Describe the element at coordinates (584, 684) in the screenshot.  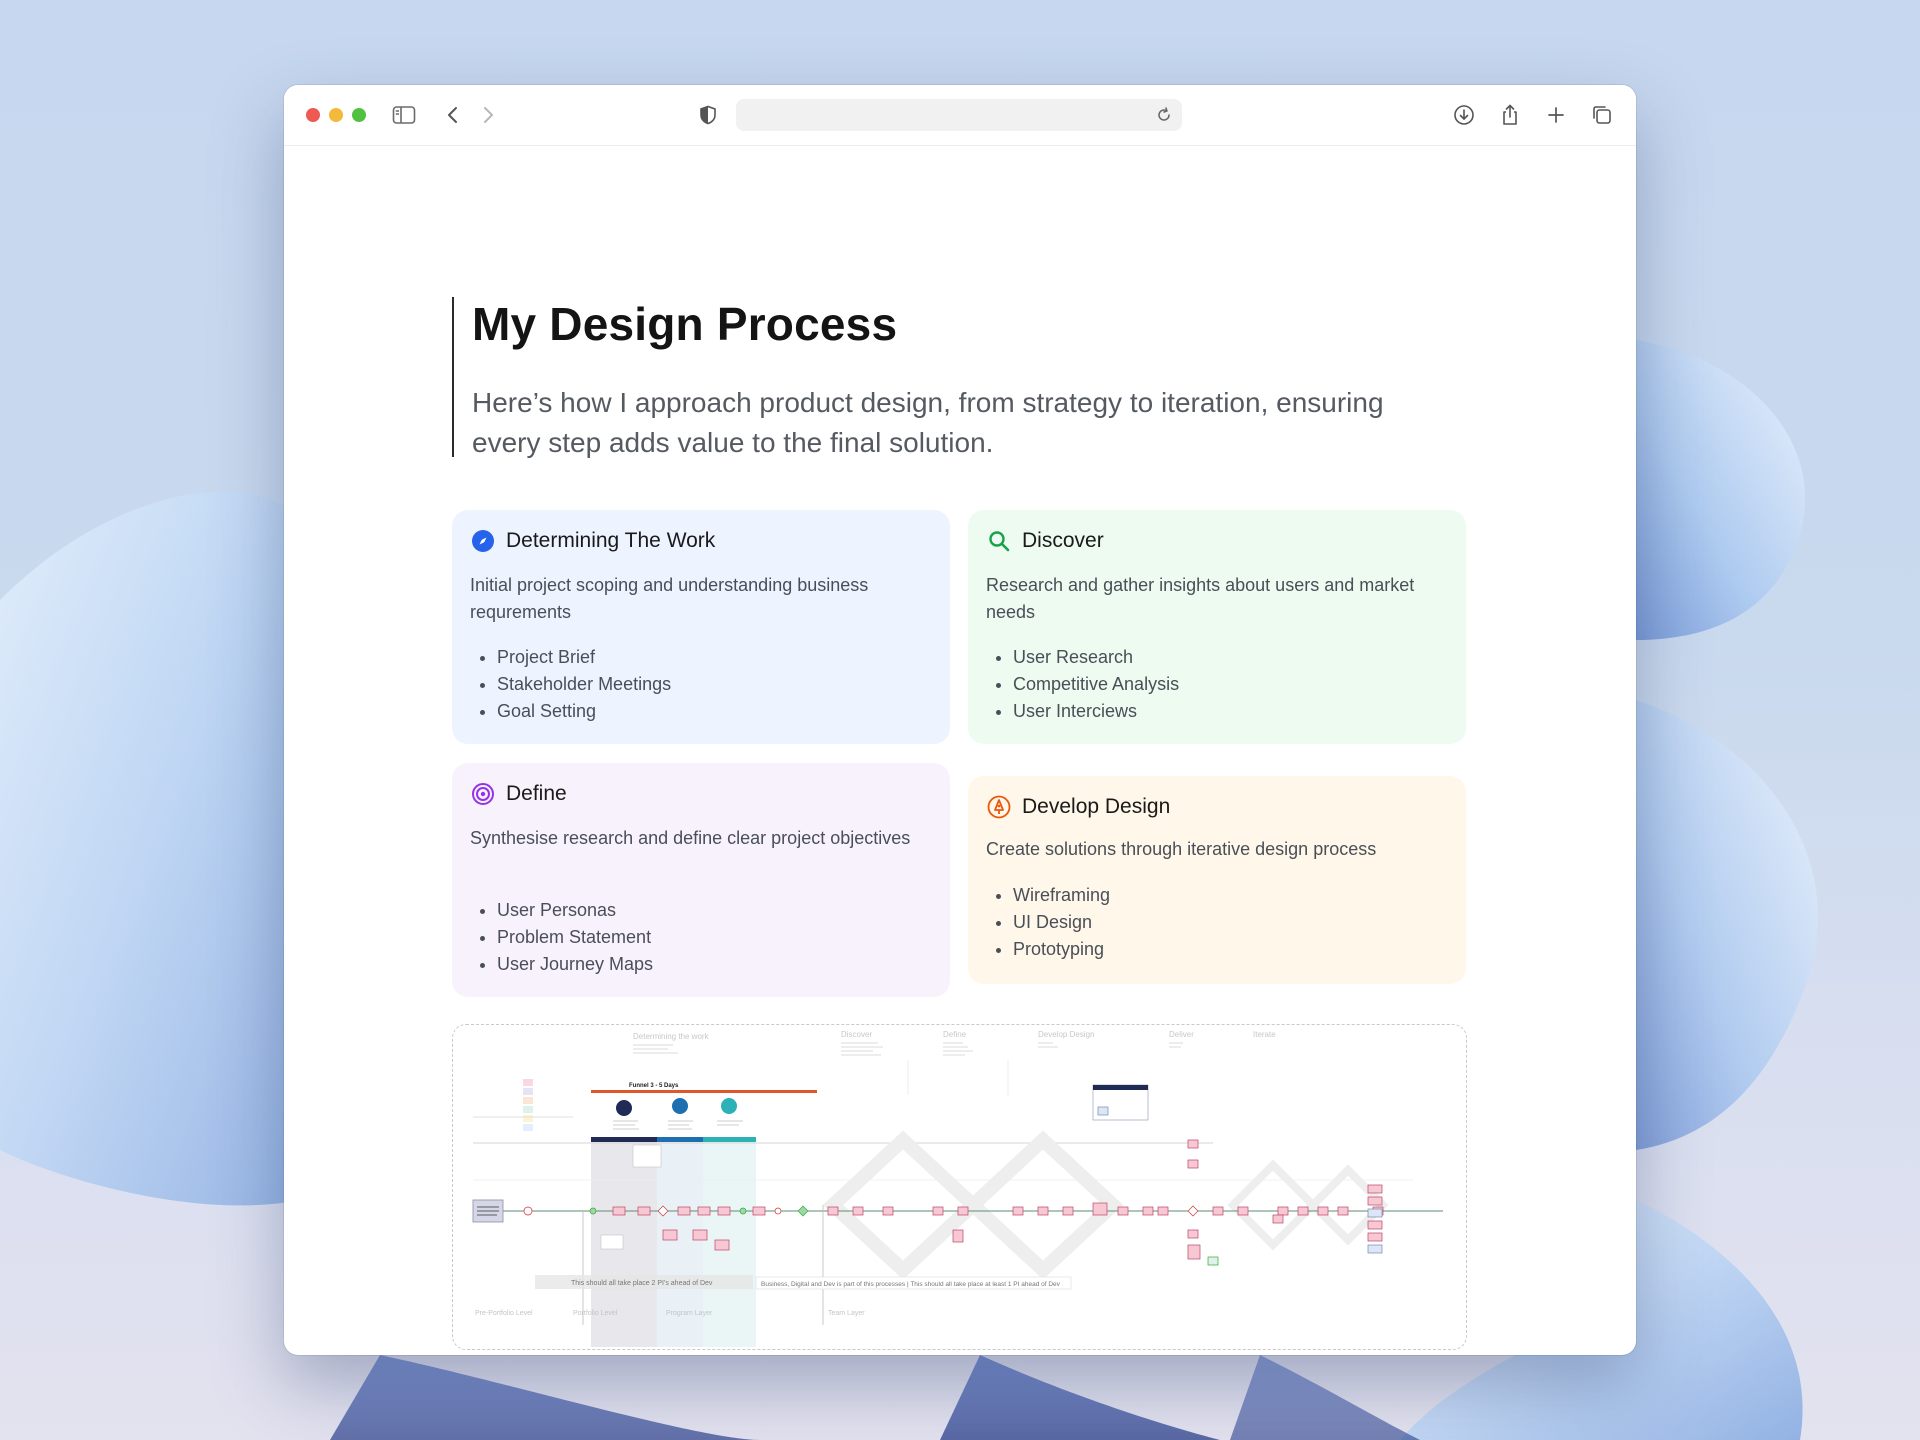
I see `list-item: Stakeholder Meetings` at that location.